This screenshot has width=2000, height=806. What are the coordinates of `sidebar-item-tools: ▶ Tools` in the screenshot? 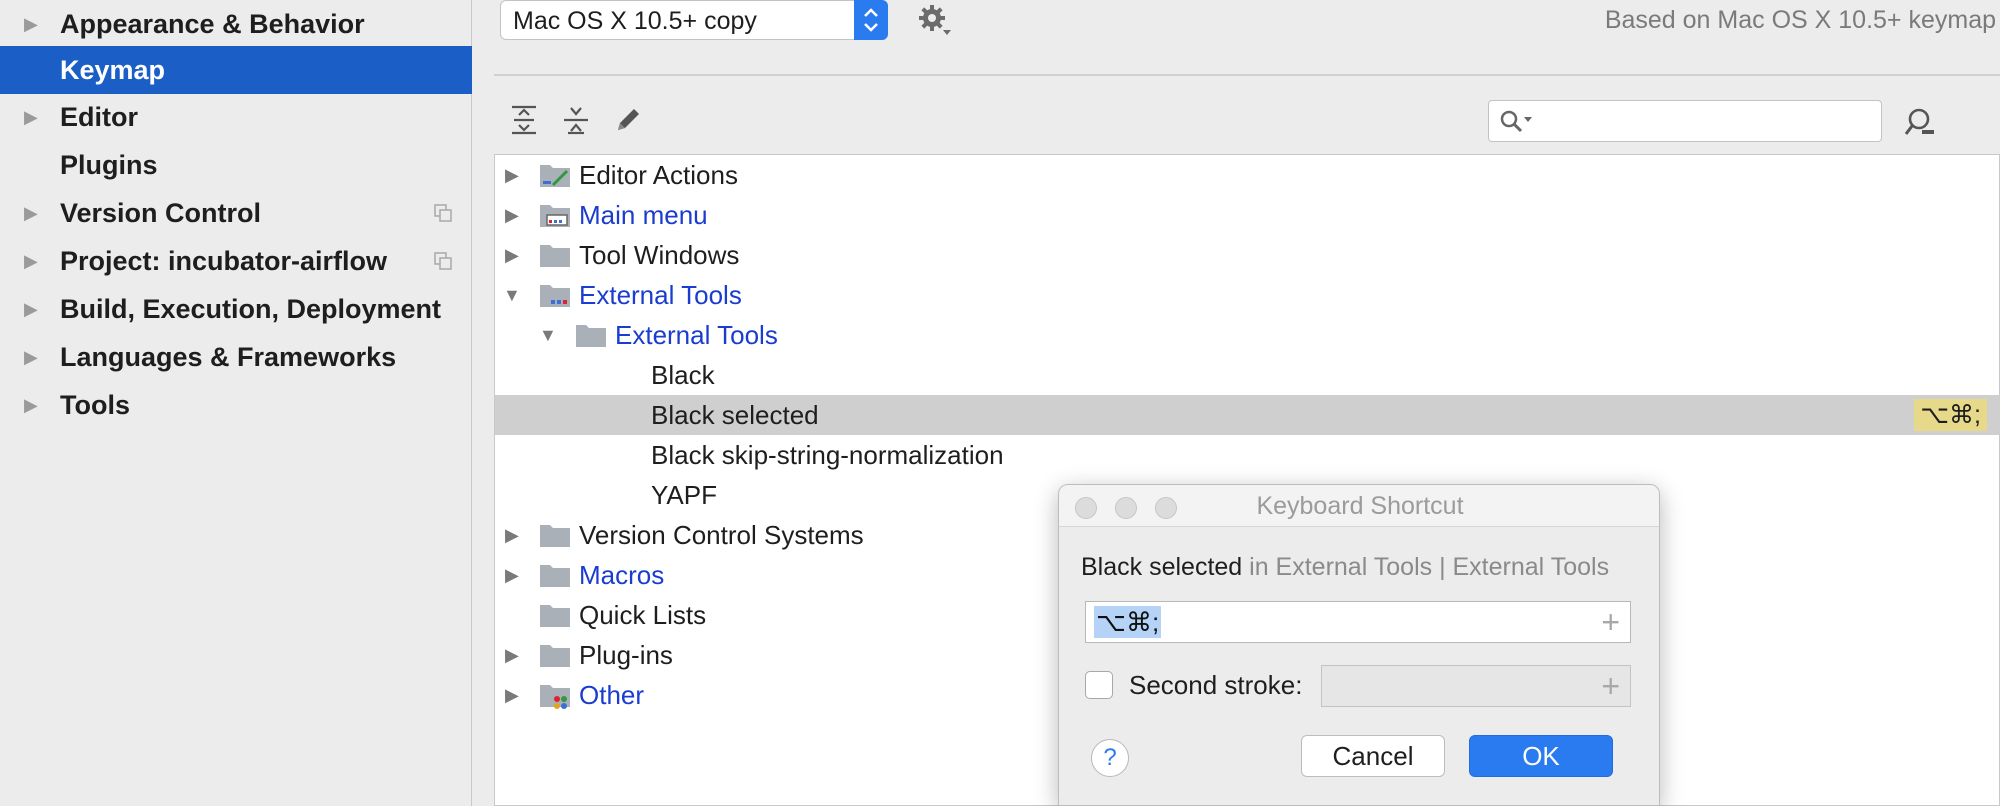 It's located at (236, 405).